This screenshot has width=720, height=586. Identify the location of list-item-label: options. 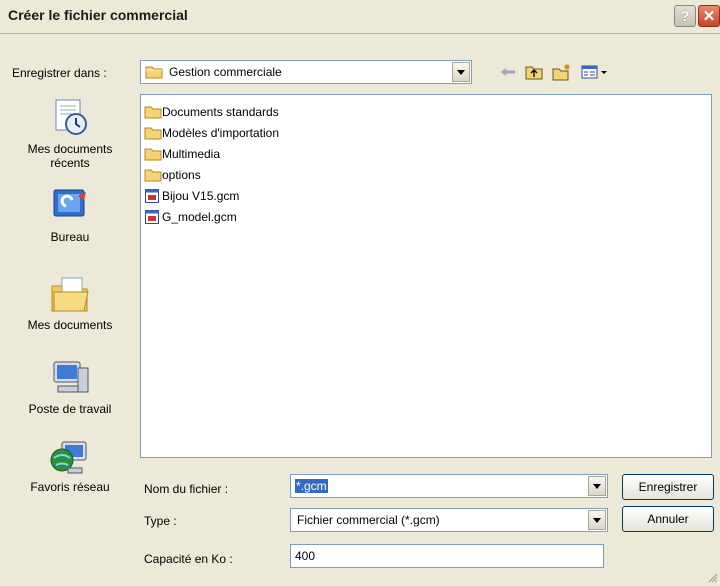
(181, 175).